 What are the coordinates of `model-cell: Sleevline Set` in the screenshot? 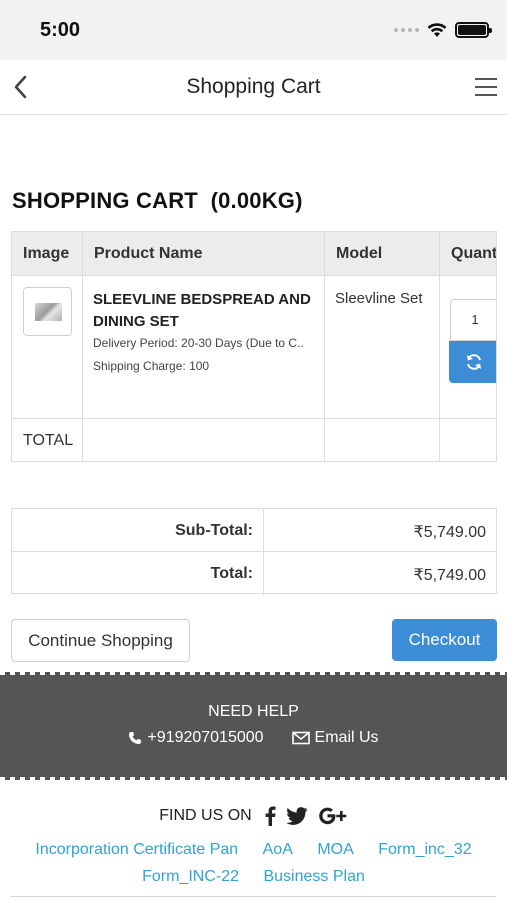 It's located at (382, 347).